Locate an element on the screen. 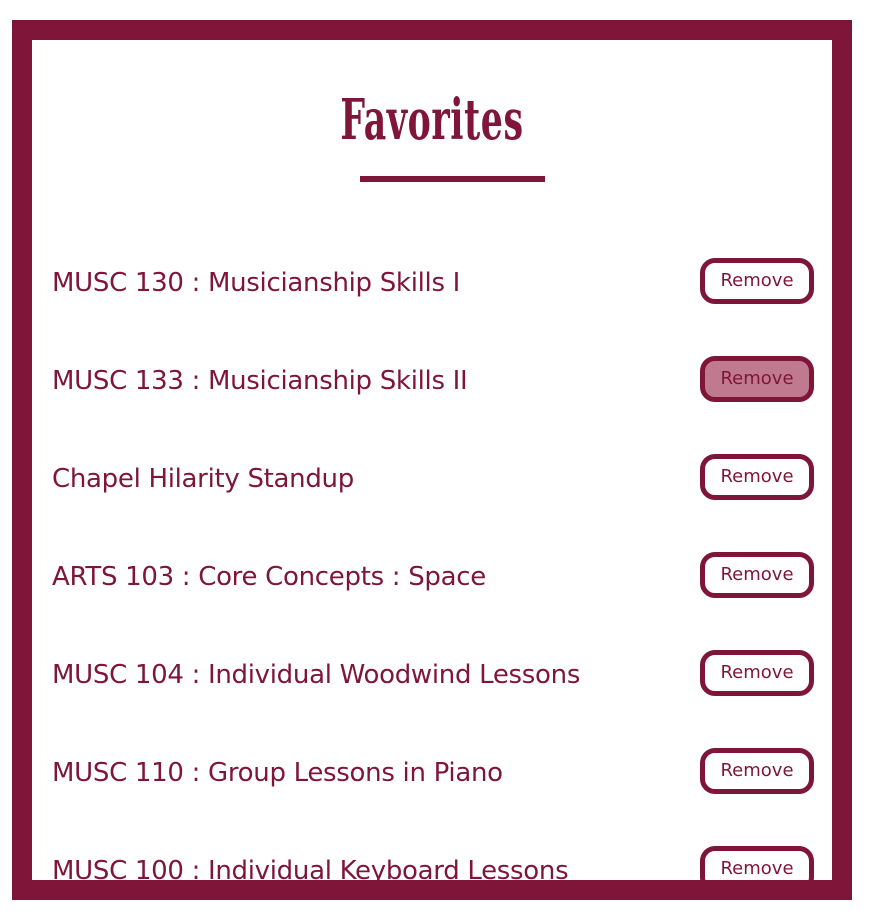  list-item: ARTS 103 : Core Concepts : Space Remove is located at coordinates (432, 576).